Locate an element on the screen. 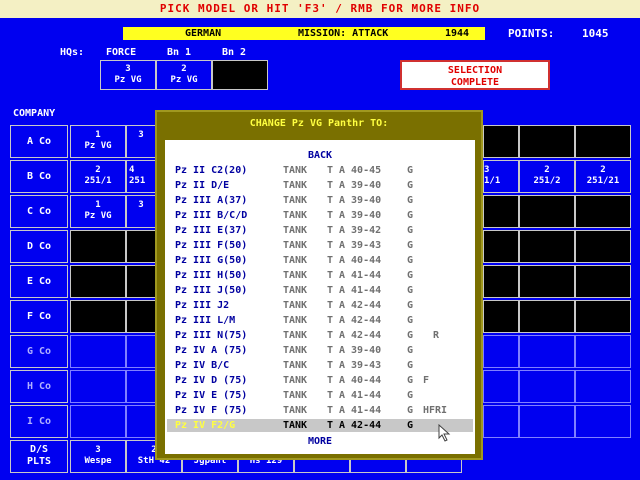  hq-bn1-unit: 2 Pz VG is located at coordinates (184, 75).